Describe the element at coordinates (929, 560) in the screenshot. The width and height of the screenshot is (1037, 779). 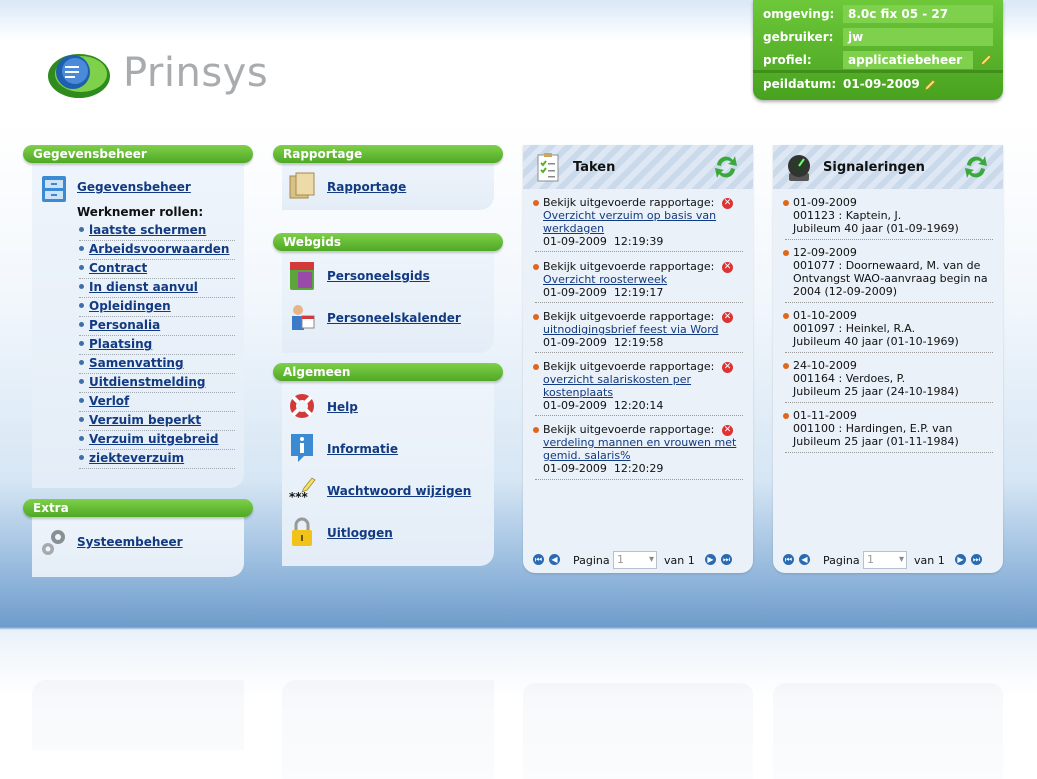
I see `pager-of: van 1` at that location.